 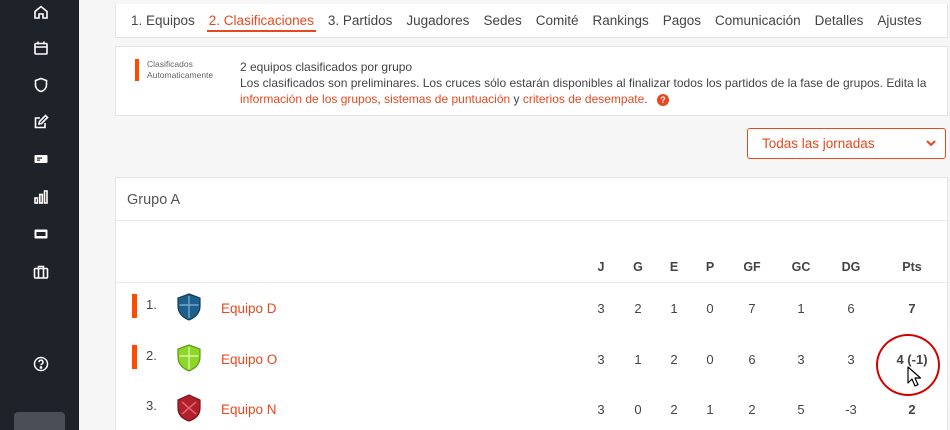 What do you see at coordinates (801, 267) in the screenshot?
I see `header-gc: GC` at bounding box center [801, 267].